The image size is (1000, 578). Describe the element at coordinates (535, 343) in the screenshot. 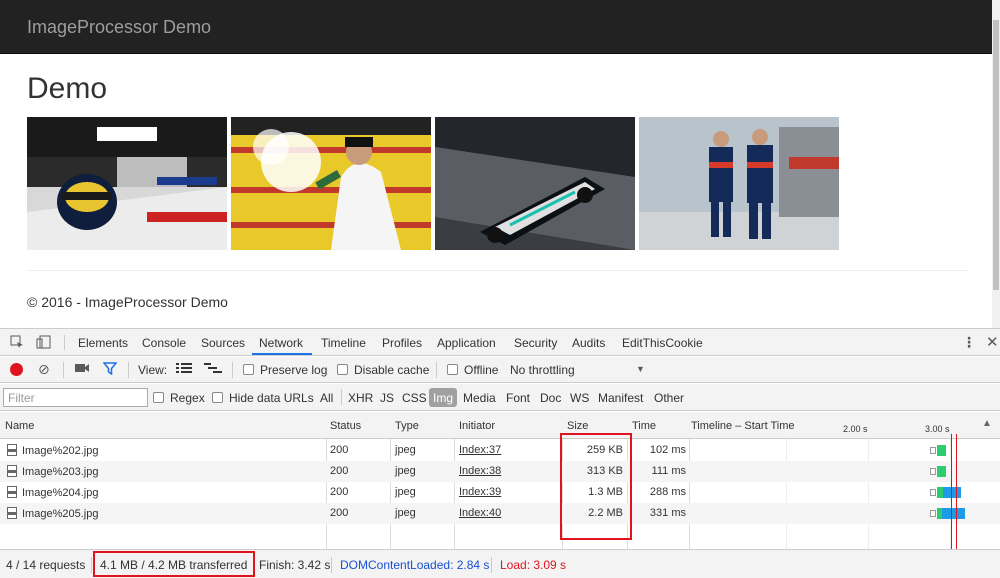

I see `tab-security: Security` at that location.